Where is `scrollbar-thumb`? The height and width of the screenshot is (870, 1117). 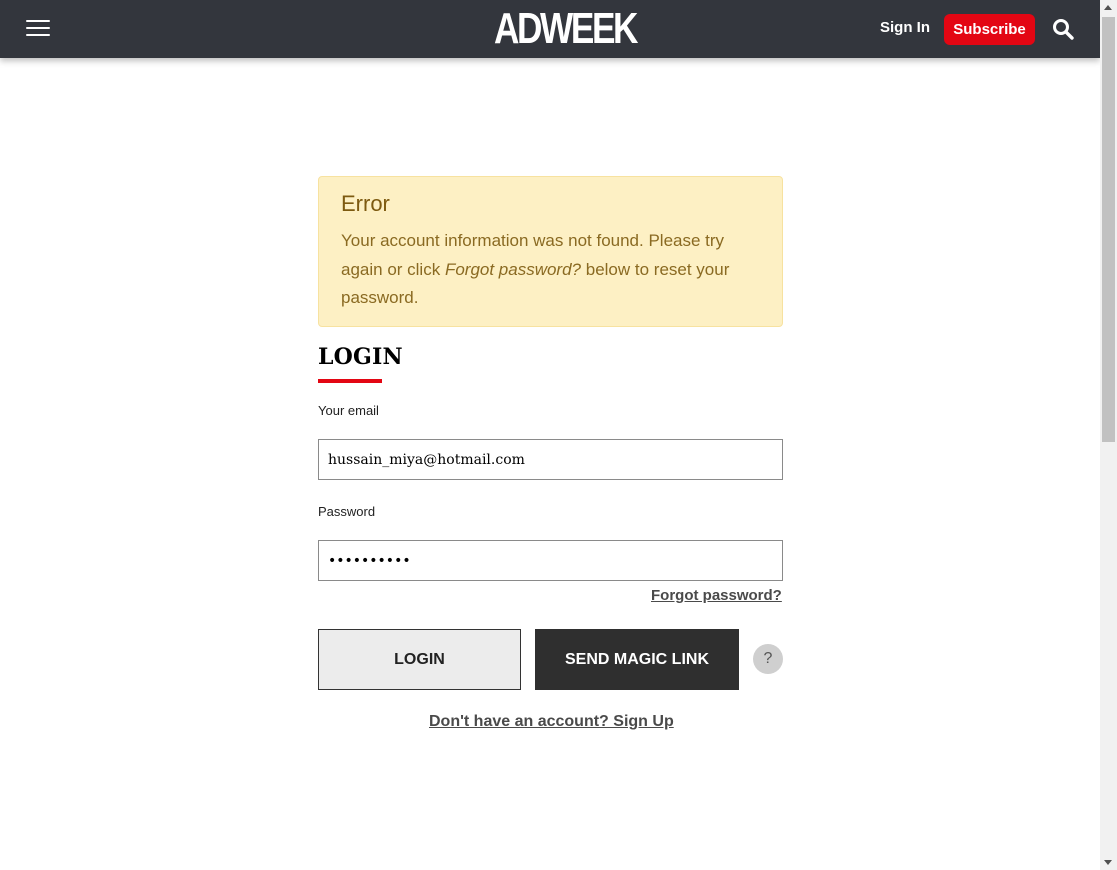
scrollbar-thumb is located at coordinates (1108, 229).